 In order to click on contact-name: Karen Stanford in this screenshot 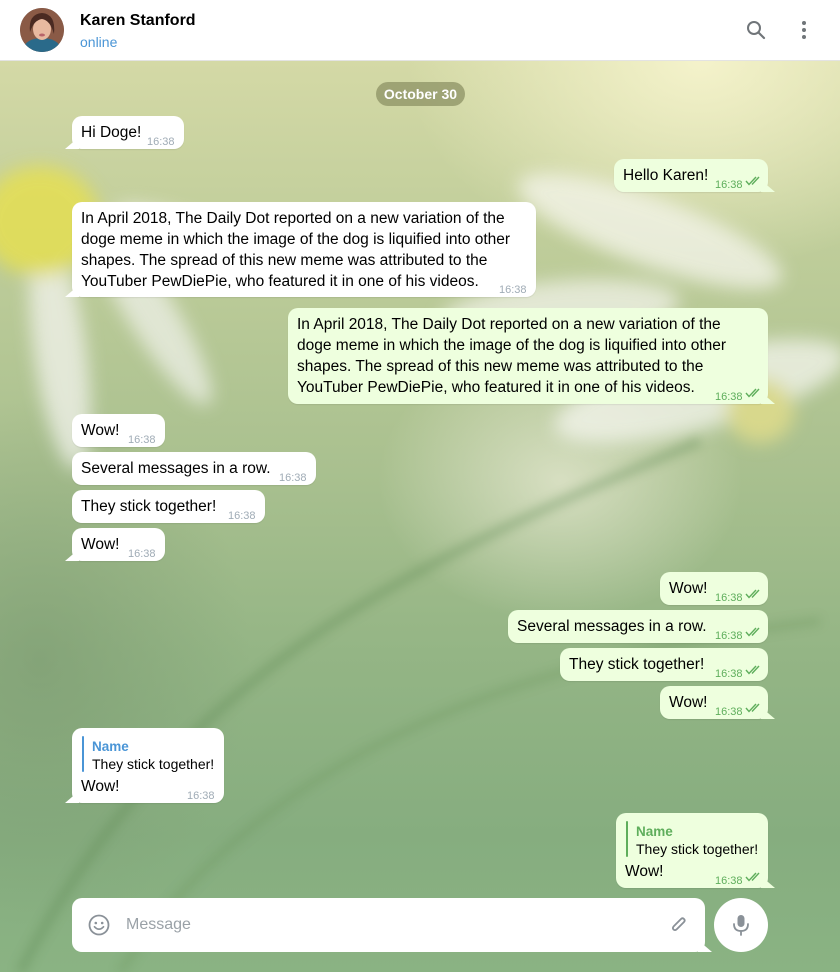, I will do `click(138, 21)`.